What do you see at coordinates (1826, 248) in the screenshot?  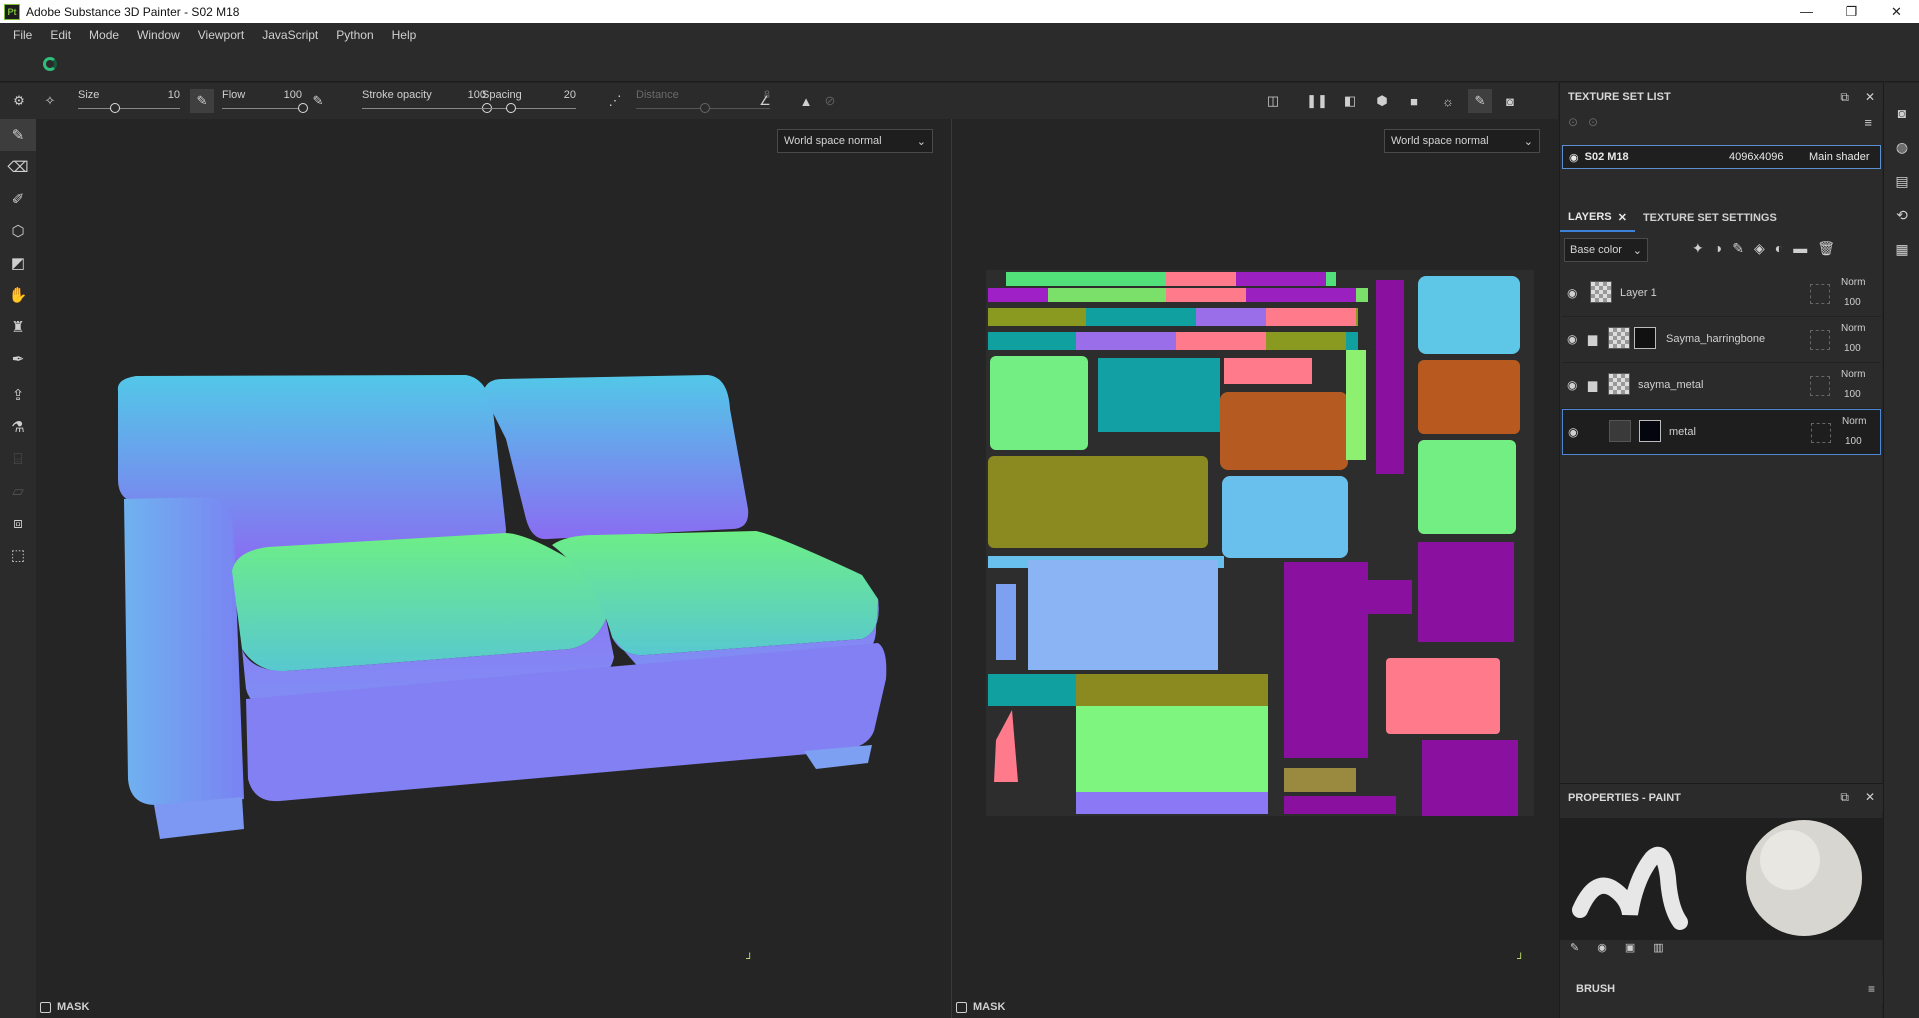 I see `delete-layer-icon: 🗑` at bounding box center [1826, 248].